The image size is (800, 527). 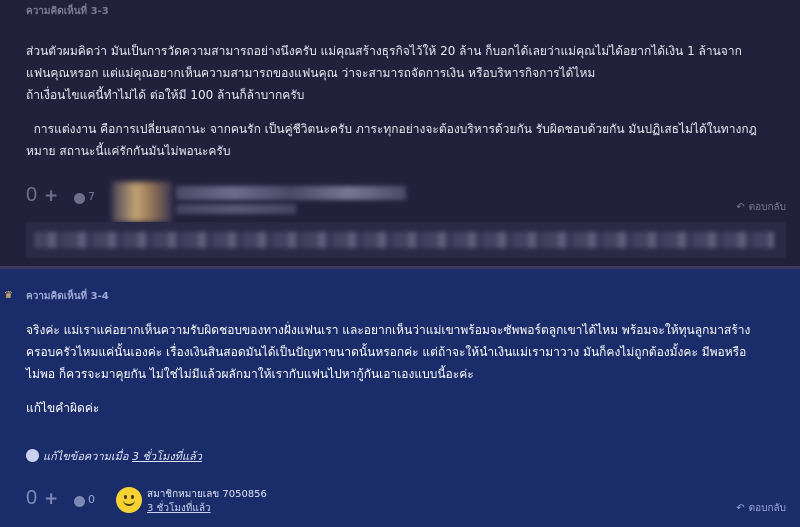 I want to click on member-name, so click(x=291, y=193).